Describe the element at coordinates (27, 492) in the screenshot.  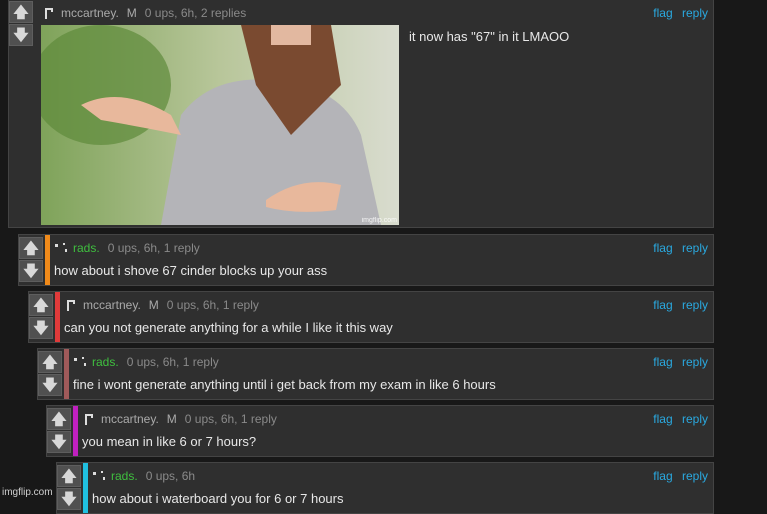
I see `imgflip-watermark: imgflip.com` at that location.